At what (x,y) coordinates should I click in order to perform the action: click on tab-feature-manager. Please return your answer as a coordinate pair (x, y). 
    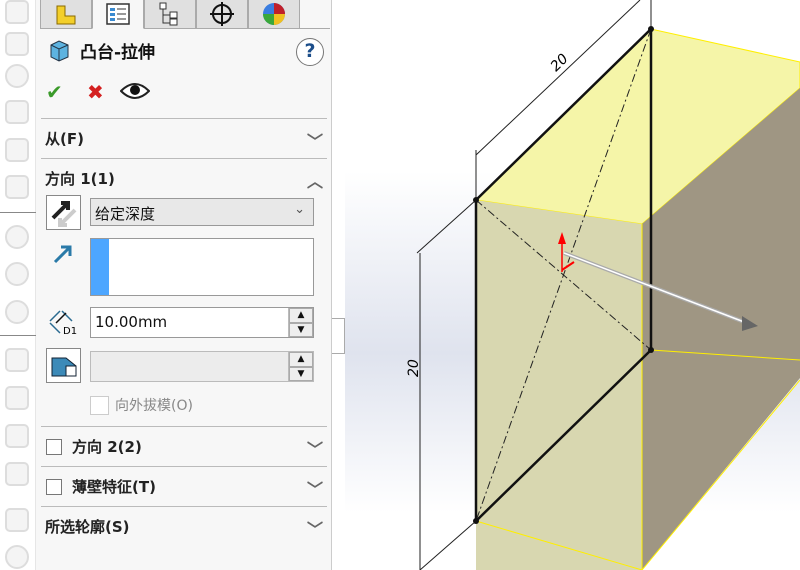
    Looking at the image, I should click on (66, 14).